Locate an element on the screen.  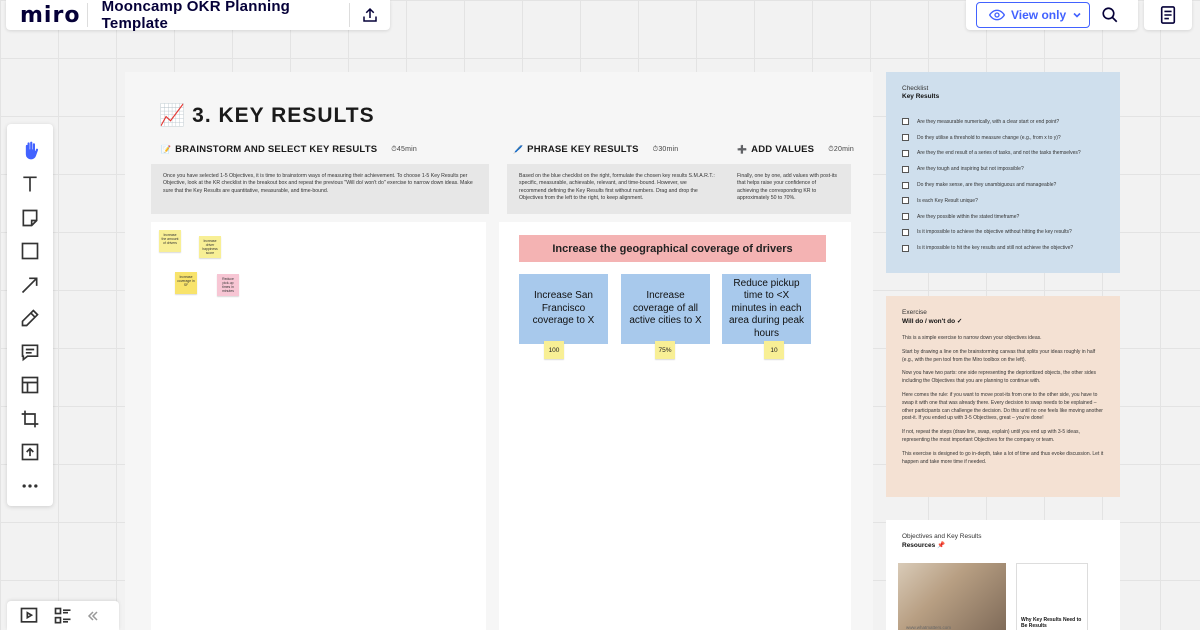
hand-tool is located at coordinates (30, 150).